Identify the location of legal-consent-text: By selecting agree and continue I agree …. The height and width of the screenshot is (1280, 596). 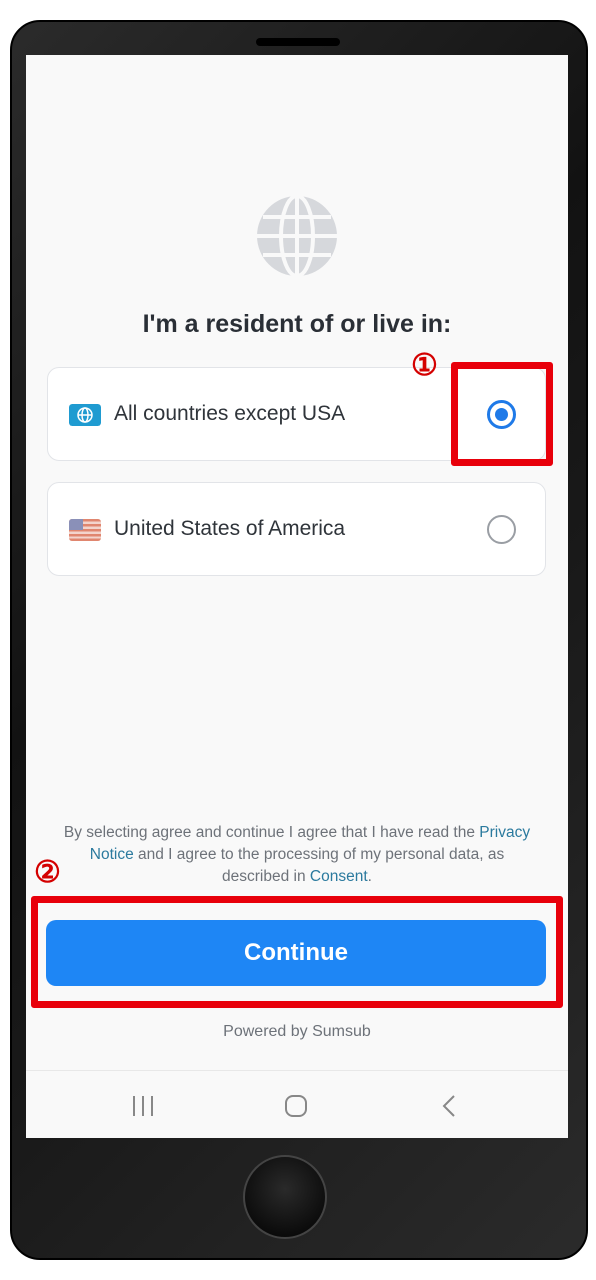
(297, 855).